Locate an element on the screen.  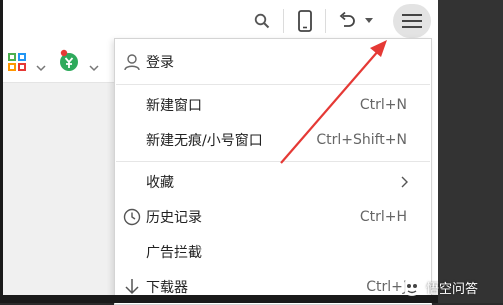
menu-item-new-incognito: 新建无痕/小号窗口 Ctrl+Shift+N is located at coordinates (273, 140).